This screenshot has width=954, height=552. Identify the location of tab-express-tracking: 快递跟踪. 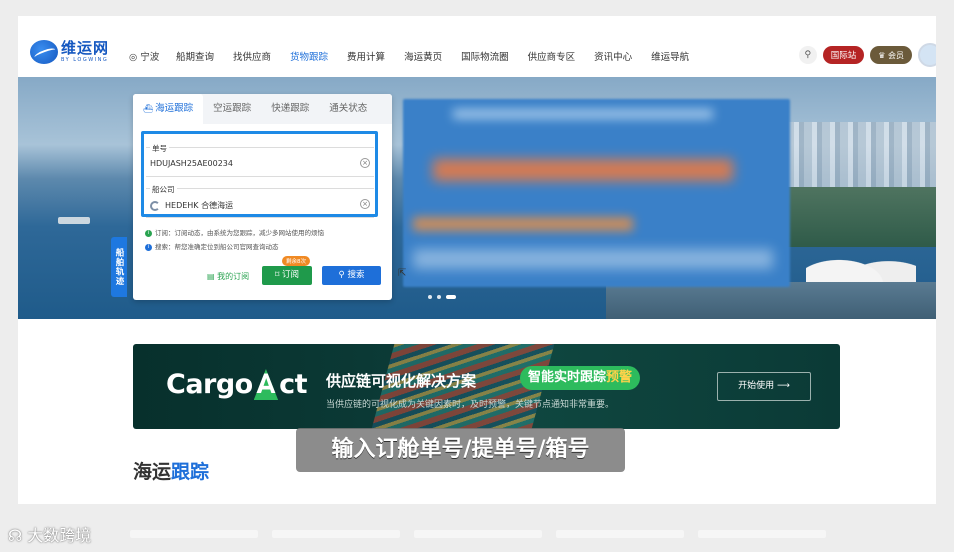
(290, 109).